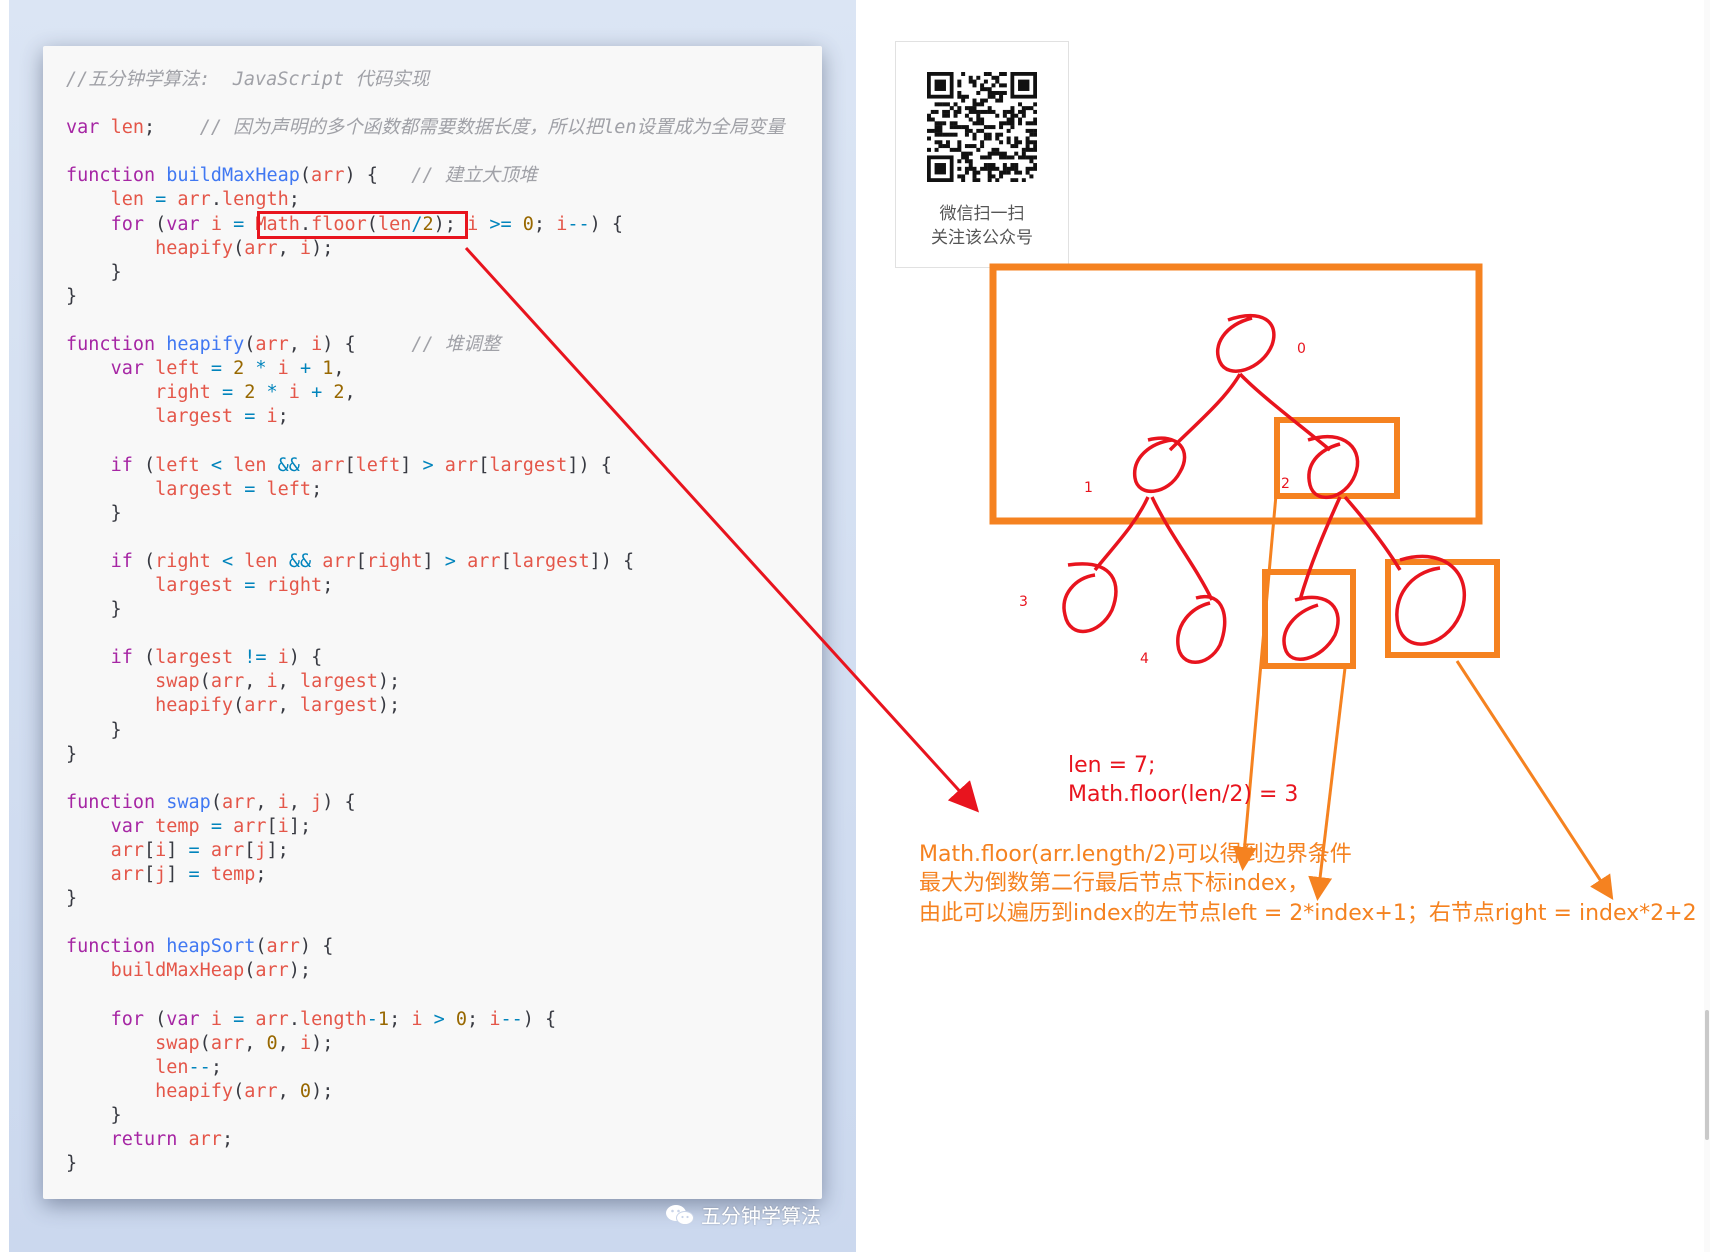 The width and height of the screenshot is (1710, 1252). What do you see at coordinates (1112, 765) in the screenshot?
I see `note-len: len = 7;` at bounding box center [1112, 765].